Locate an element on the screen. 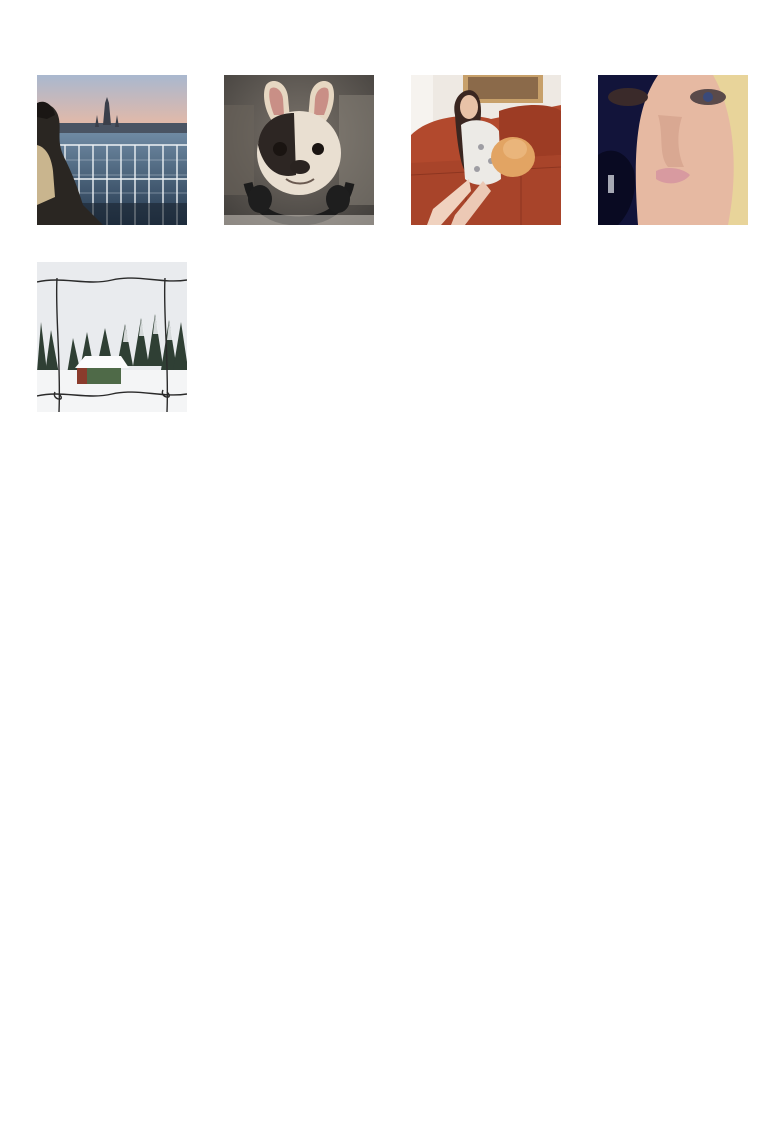  photo-thumbnail-face-closeup is located at coordinates (673, 150).